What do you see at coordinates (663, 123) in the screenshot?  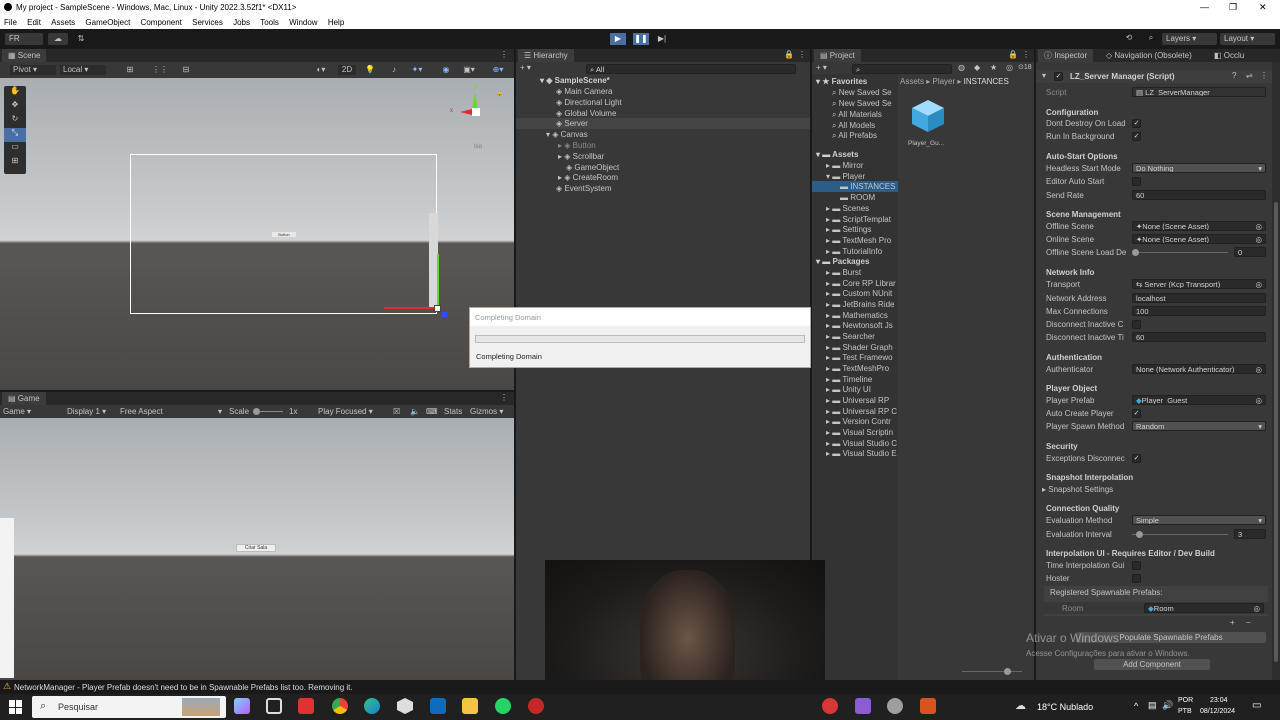 I see `hierarchy-item-selected: ◈ Server` at bounding box center [663, 123].